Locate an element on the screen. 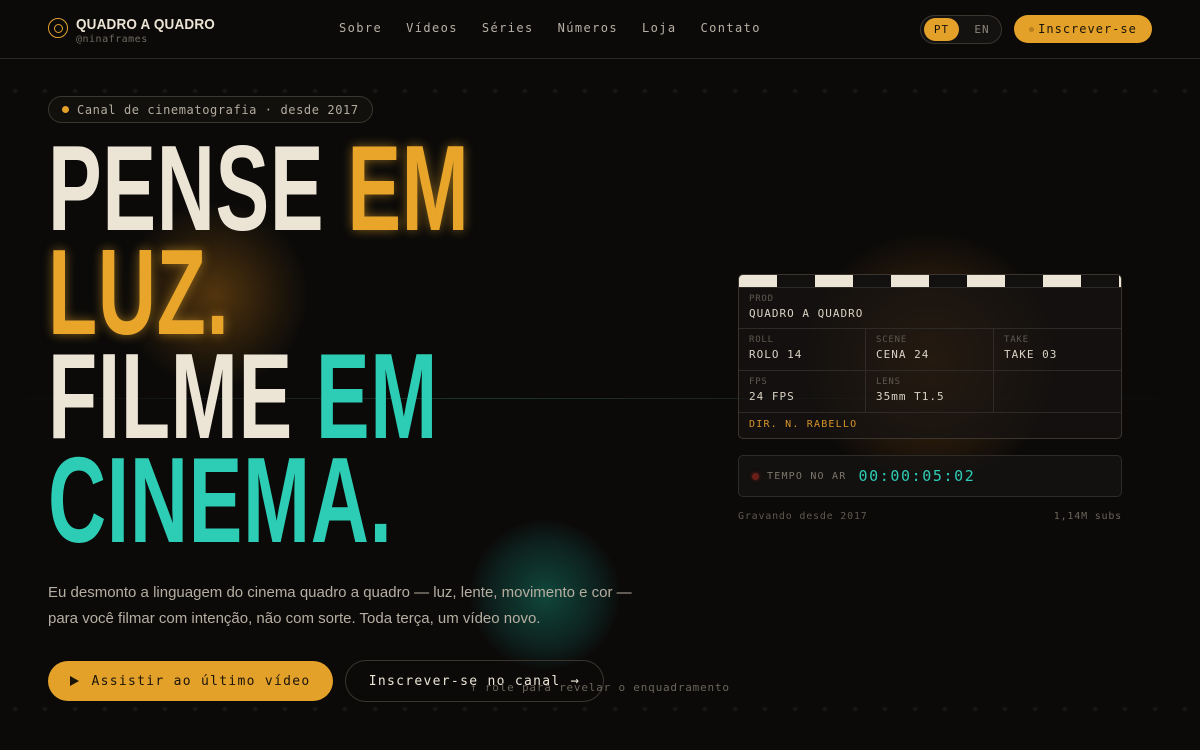 This screenshot has height=750, width=1200. clapper-roll: ROLL ROLO 14 is located at coordinates (802, 349).